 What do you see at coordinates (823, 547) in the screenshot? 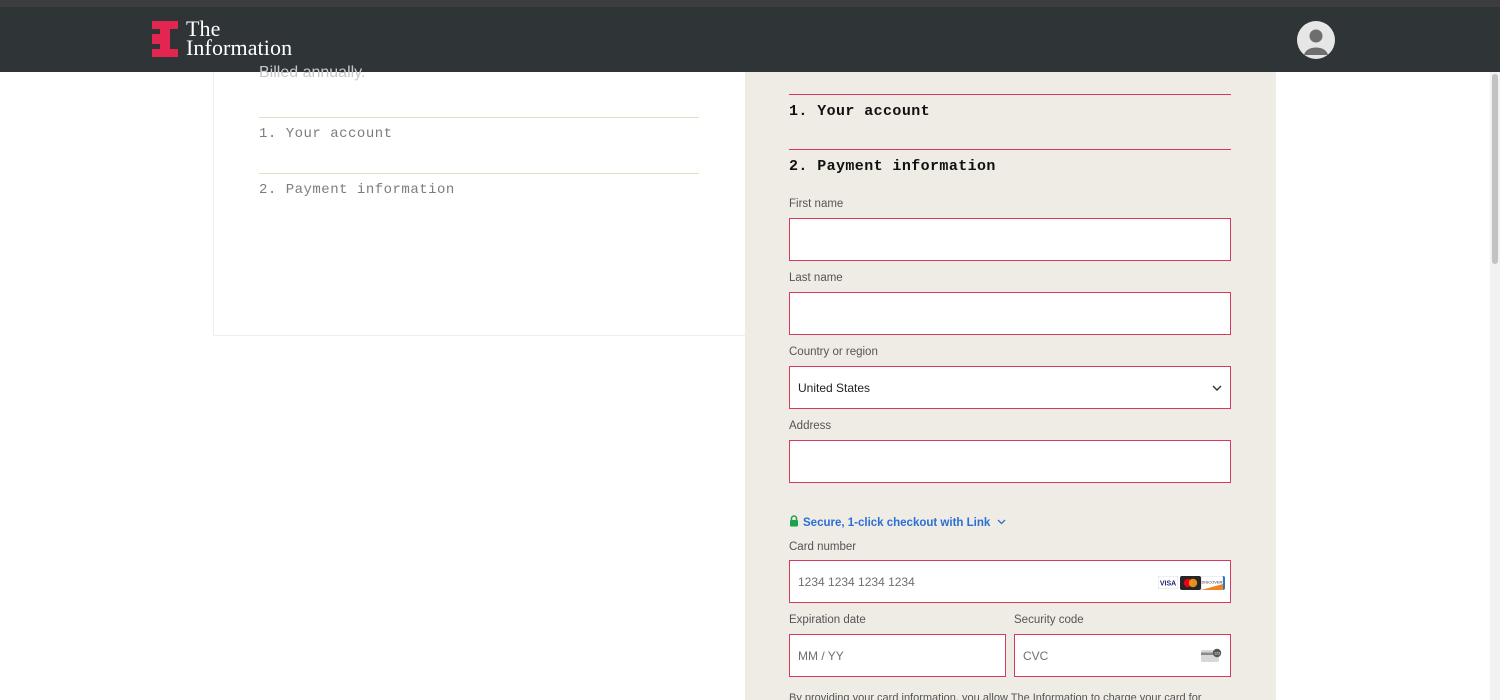
I see `card-number-label: Card number` at bounding box center [823, 547].